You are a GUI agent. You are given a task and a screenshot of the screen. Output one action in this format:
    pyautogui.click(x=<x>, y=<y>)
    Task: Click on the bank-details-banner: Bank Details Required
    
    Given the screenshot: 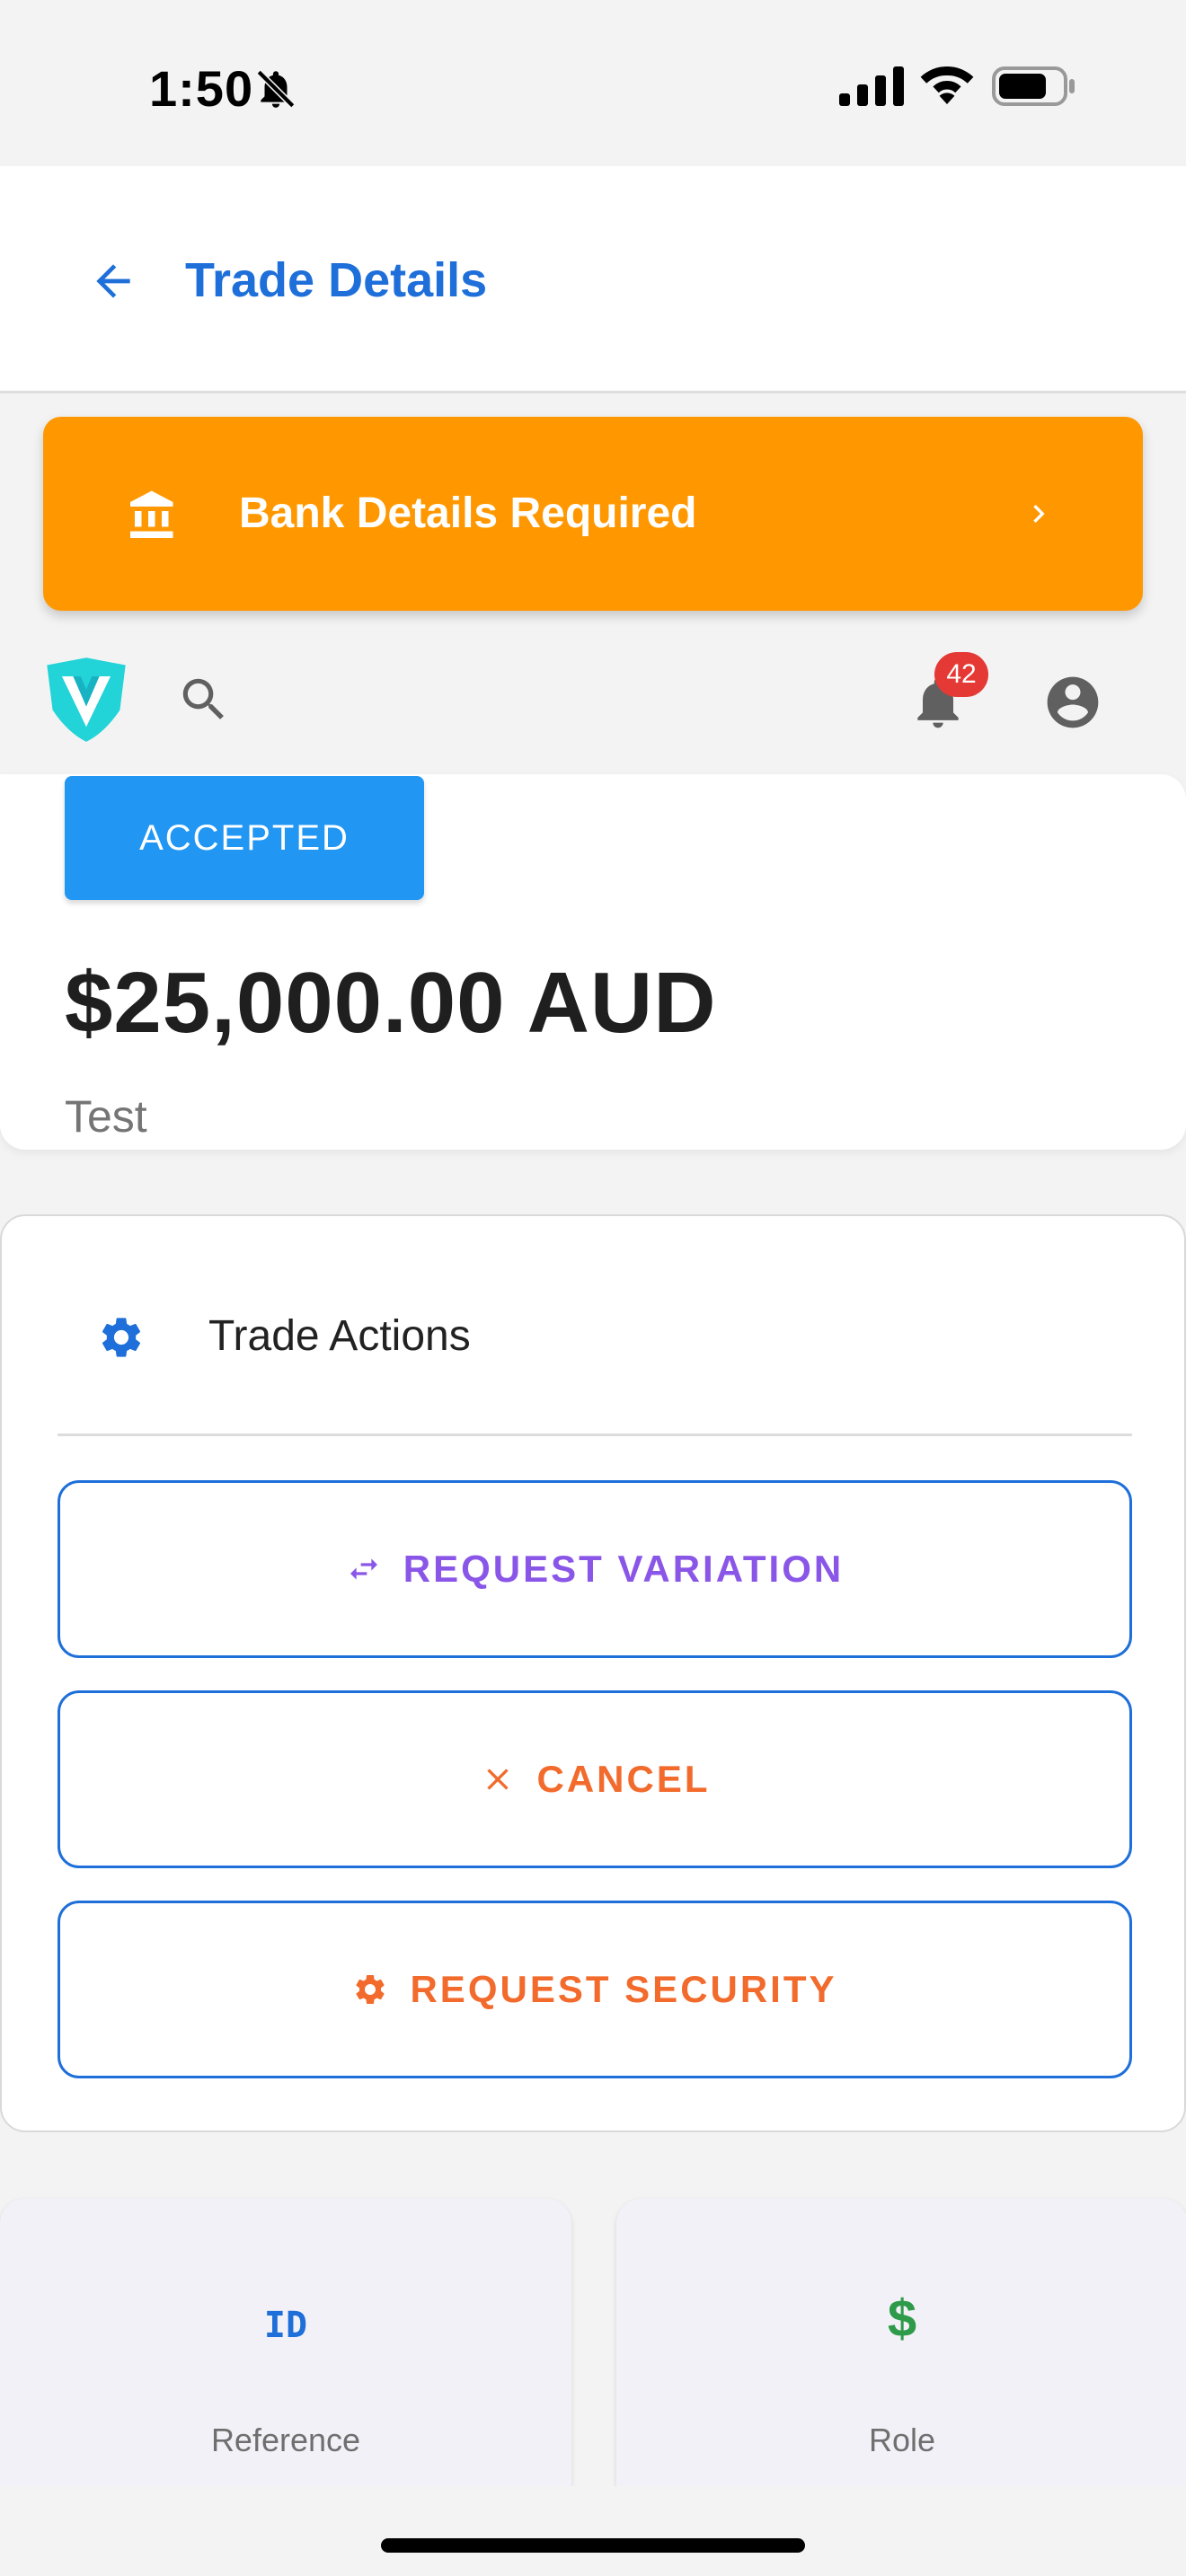 What is the action you would take?
    pyautogui.click(x=593, y=514)
    